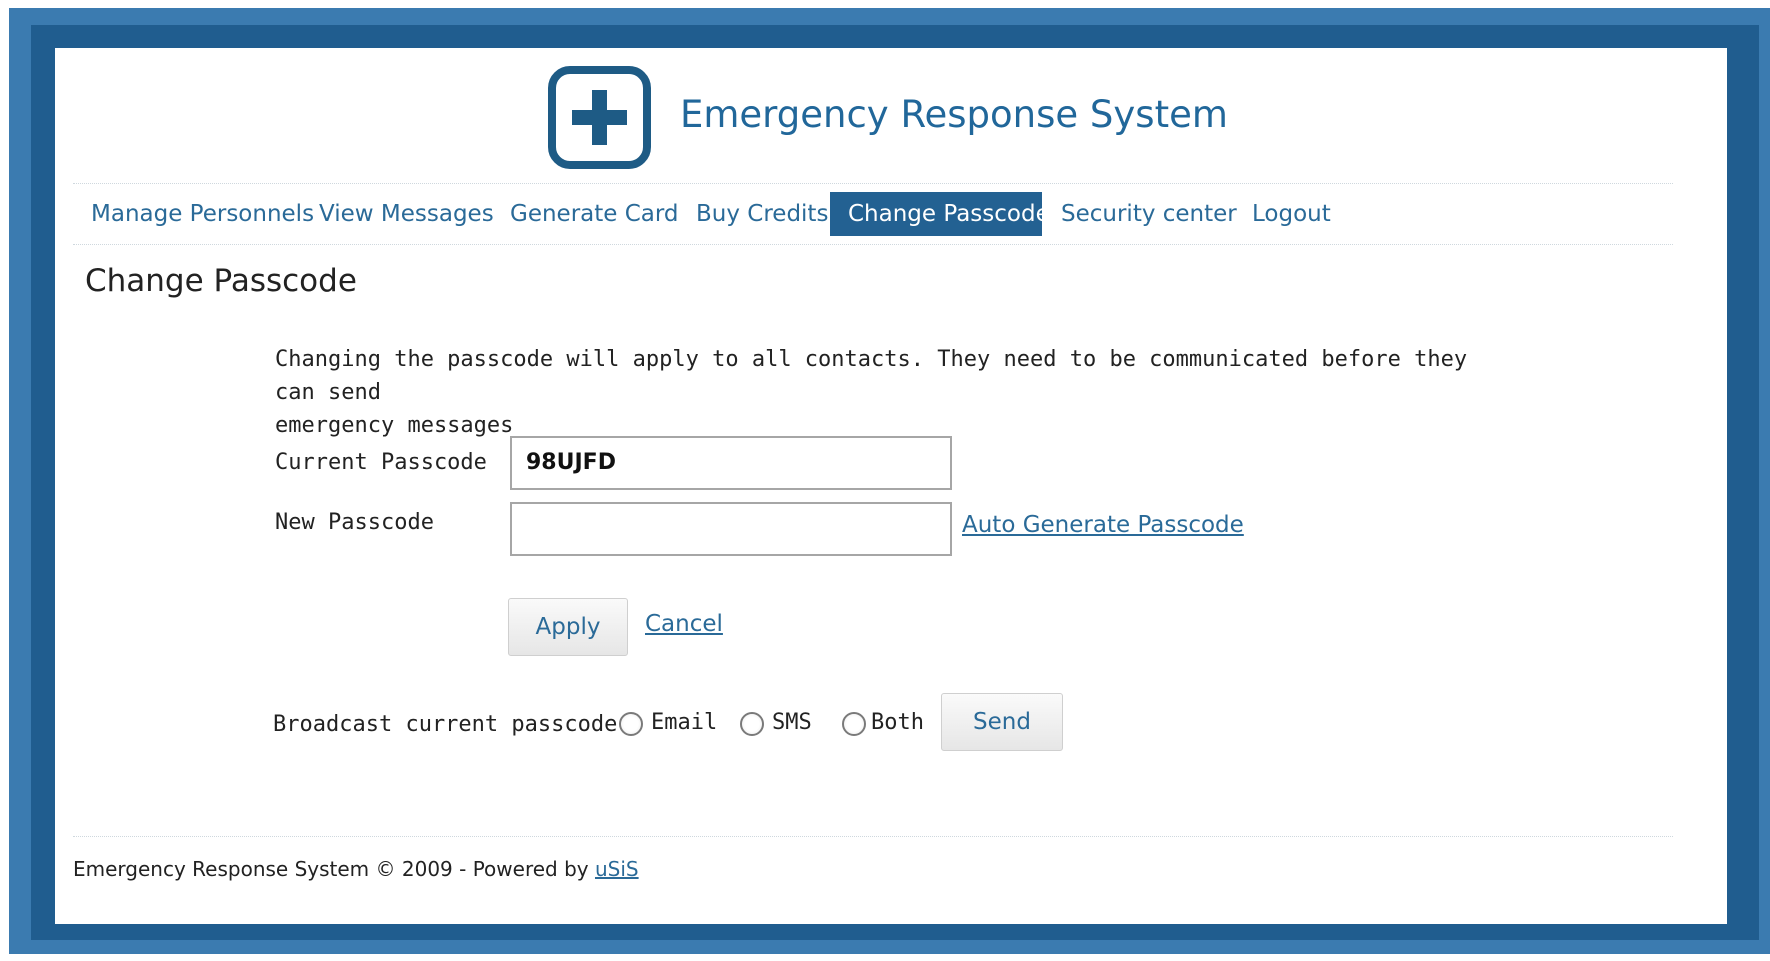  Describe the element at coordinates (731, 529) in the screenshot. I see `new-passcode-field` at that location.